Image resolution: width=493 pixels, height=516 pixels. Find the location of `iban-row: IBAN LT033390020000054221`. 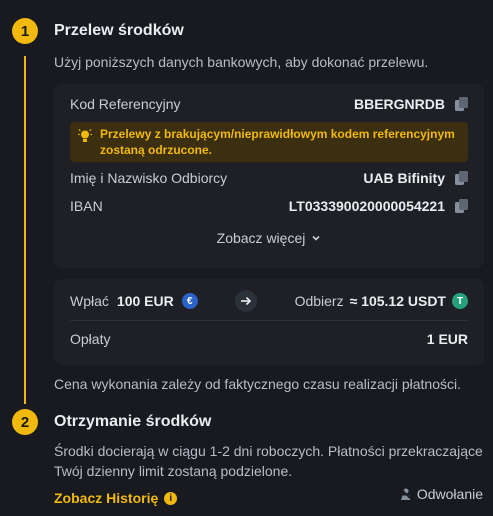

iban-row: IBAN LT033390020000054221 is located at coordinates (269, 206).